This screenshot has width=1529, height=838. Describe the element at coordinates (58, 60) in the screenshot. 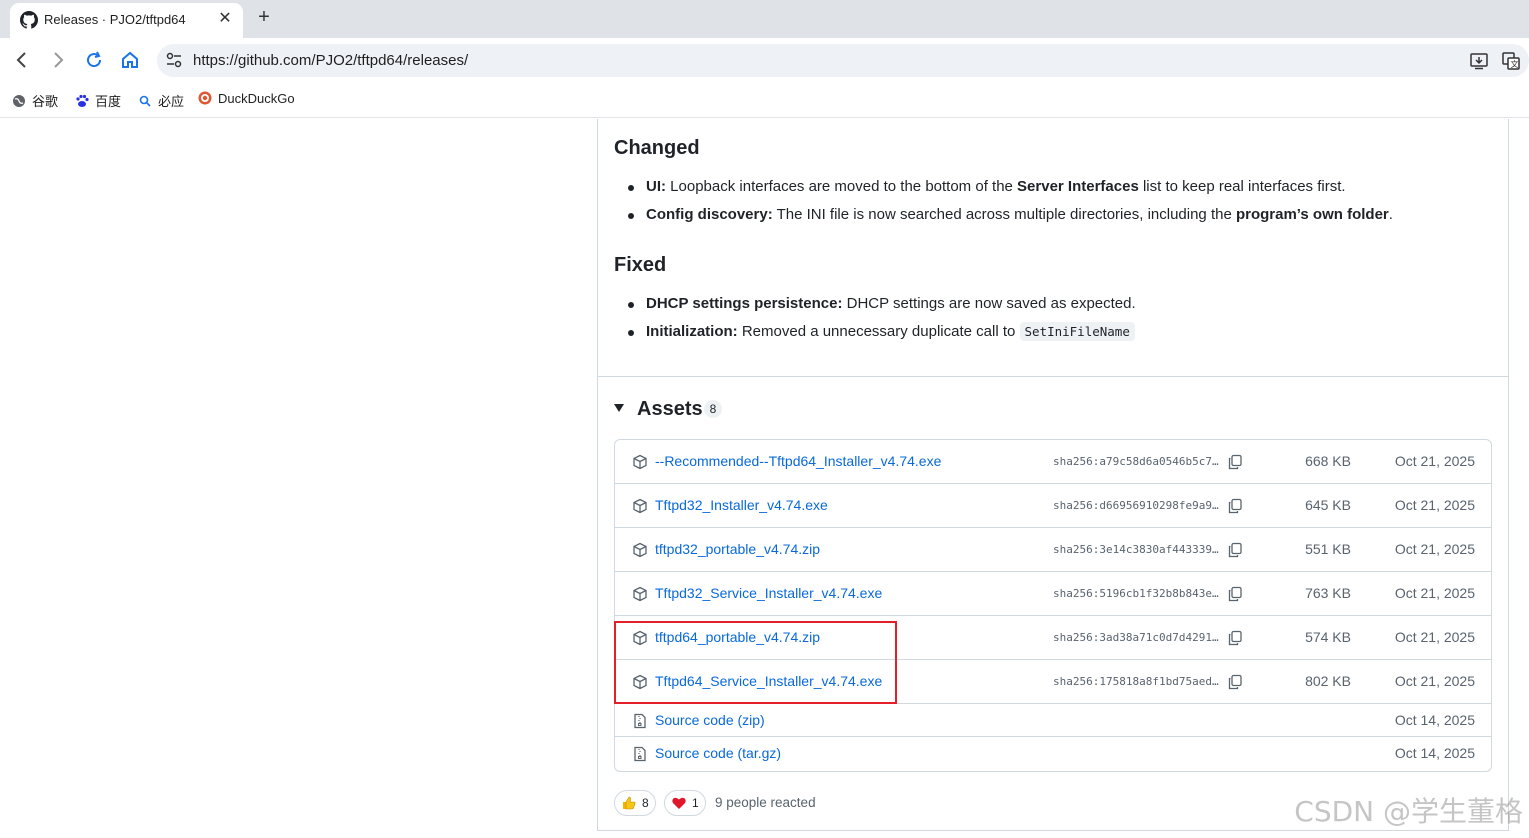

I see `forward-icon` at that location.